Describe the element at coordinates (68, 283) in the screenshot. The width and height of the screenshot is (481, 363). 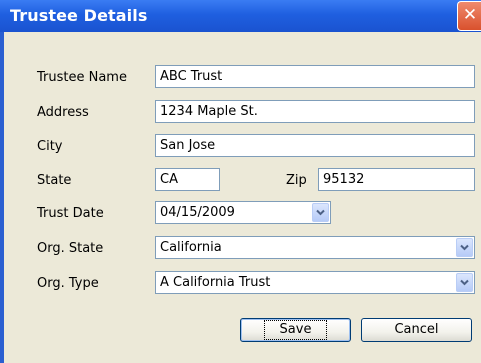
I see `org-type-label: Org. Type` at that location.